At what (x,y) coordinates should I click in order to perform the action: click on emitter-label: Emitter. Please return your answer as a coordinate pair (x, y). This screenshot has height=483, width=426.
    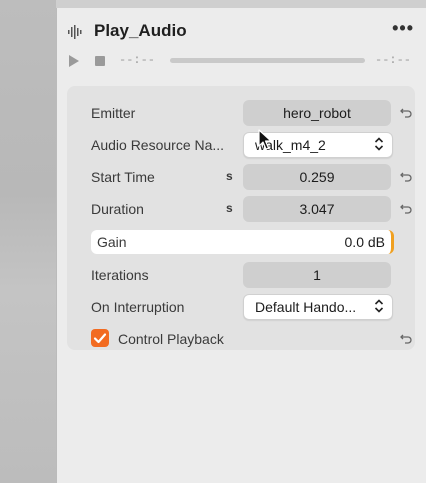
    Looking at the image, I should click on (113, 113).